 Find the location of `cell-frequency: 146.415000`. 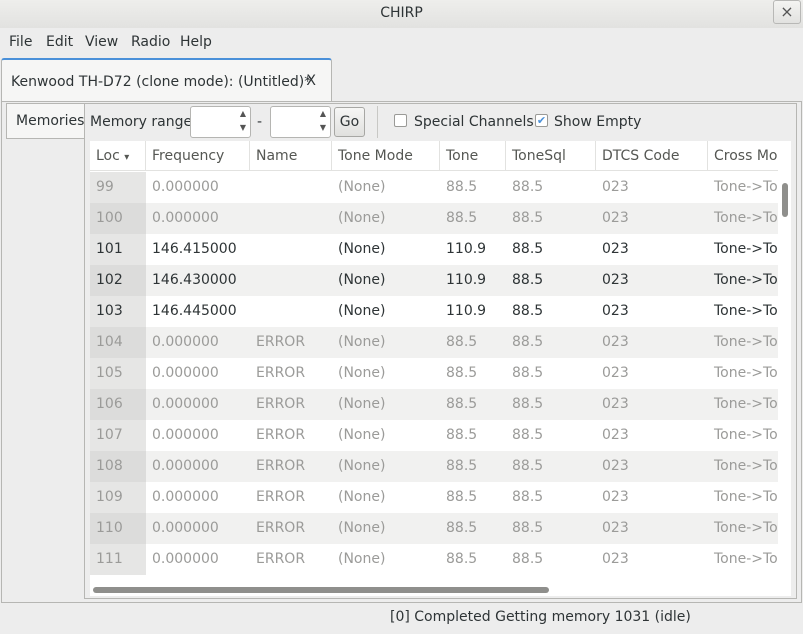

cell-frequency: 146.415000 is located at coordinates (198, 249).